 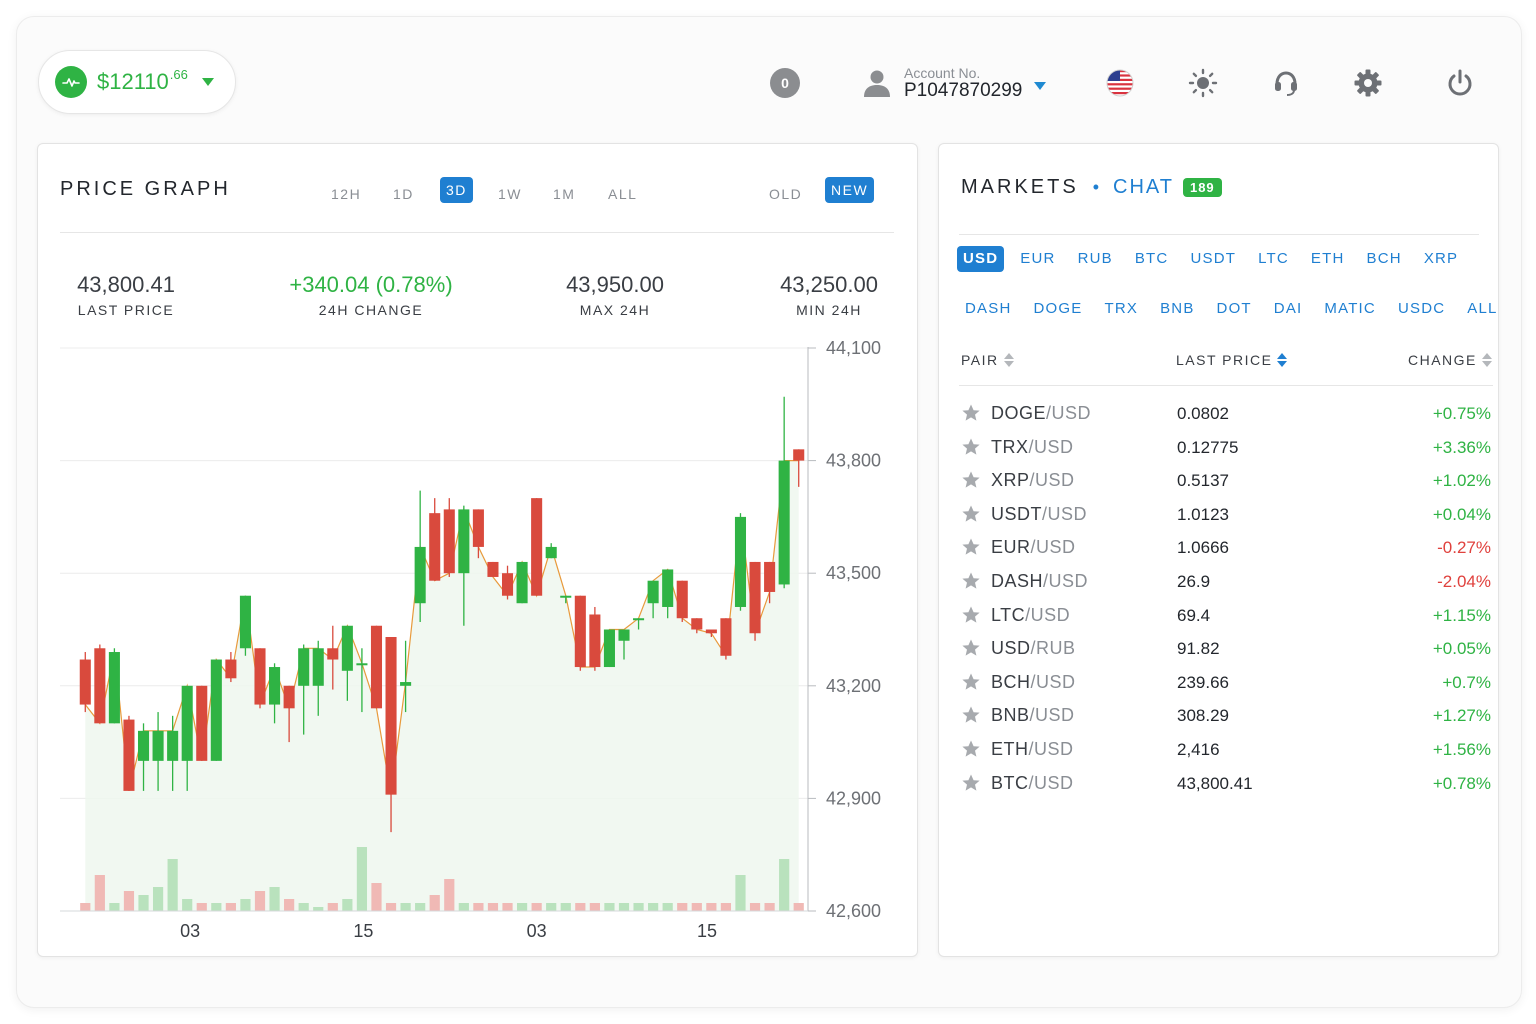 I want to click on currency-tab-bch: BCH, so click(x=1384, y=259).